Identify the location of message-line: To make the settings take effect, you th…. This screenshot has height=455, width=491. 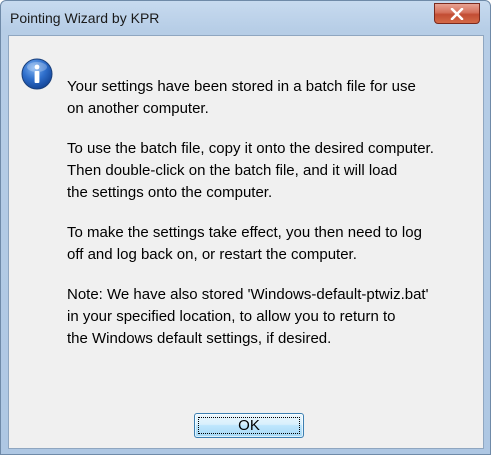
(244, 232).